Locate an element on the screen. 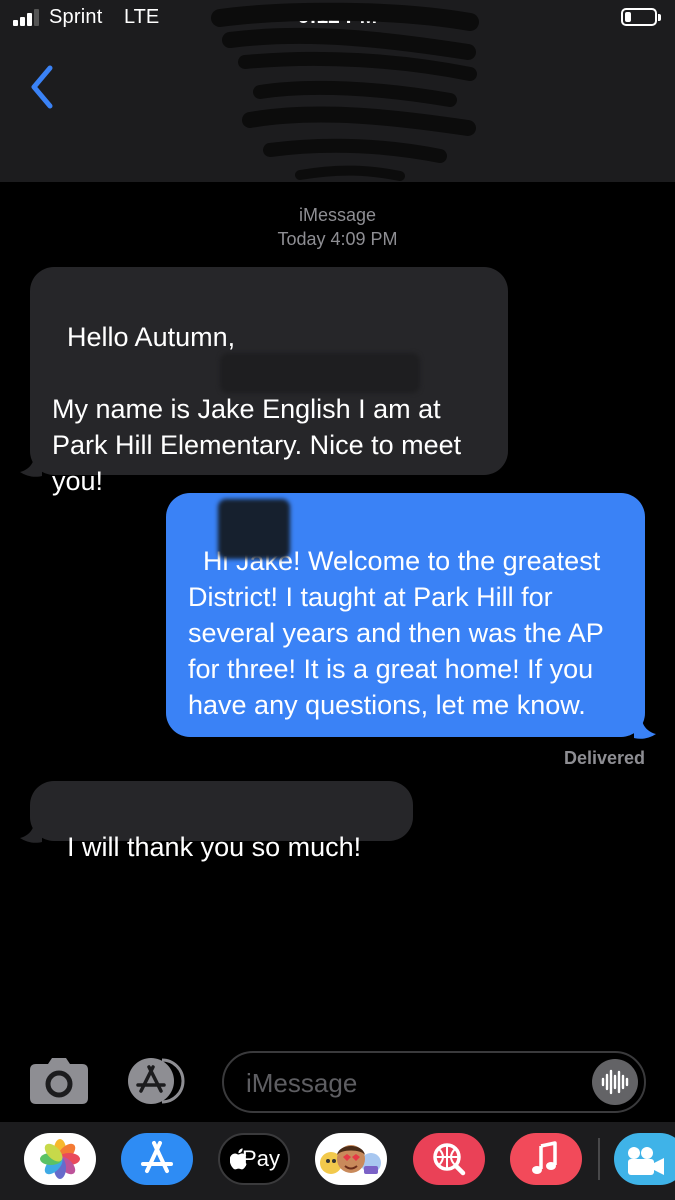 This screenshot has width=675, height=1200. app-store-drawer-button is located at coordinates (157, 1081).